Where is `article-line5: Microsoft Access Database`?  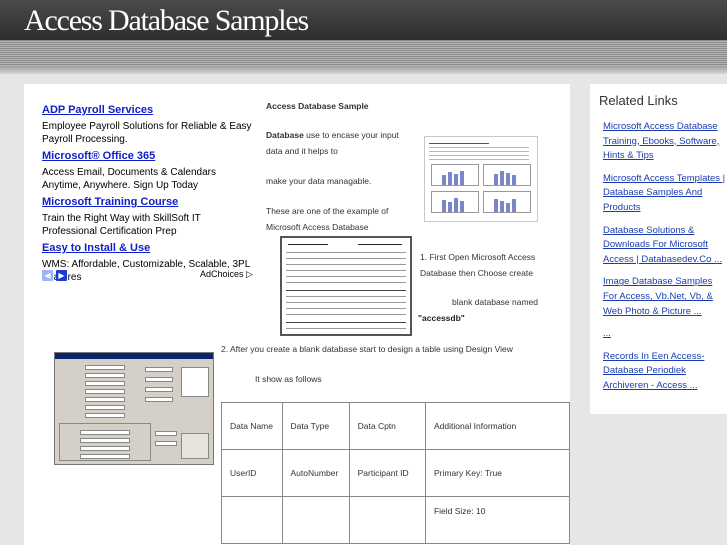
article-line5: Microsoft Access Database is located at coordinates (317, 227).